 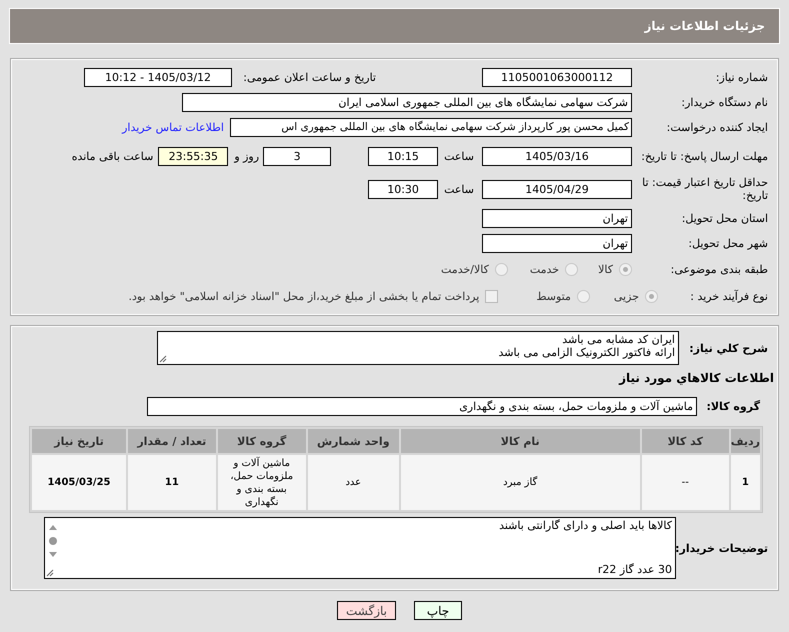 What do you see at coordinates (553, 296) in the screenshot?
I see `option-label: متوسط` at bounding box center [553, 296].